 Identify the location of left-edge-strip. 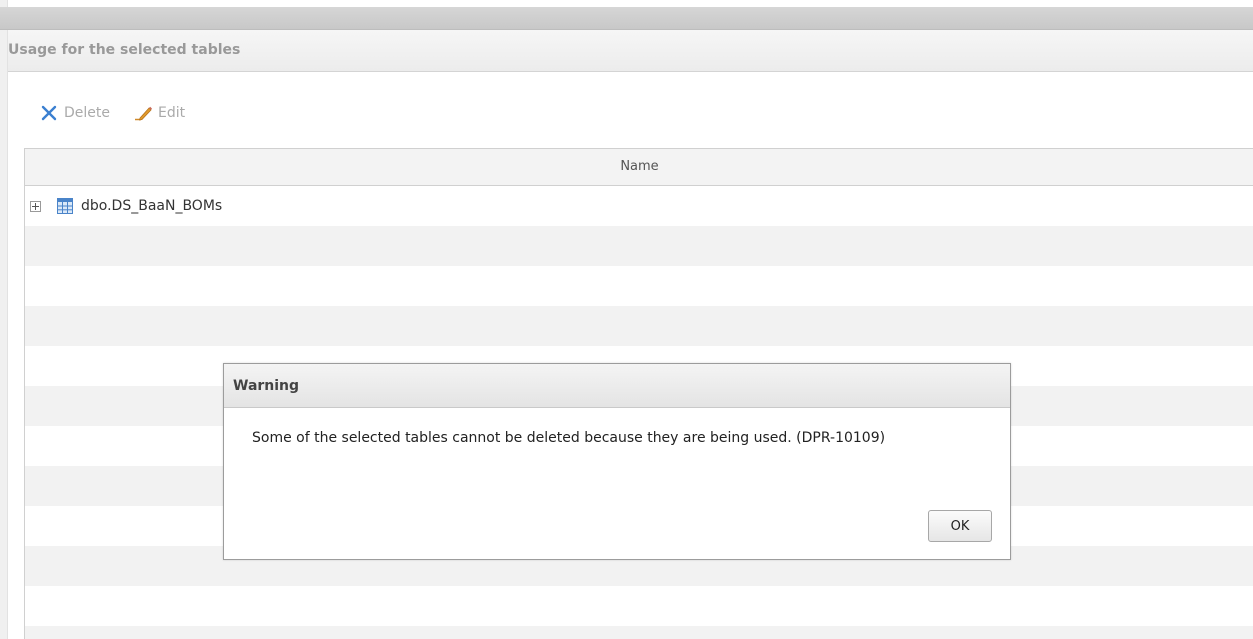
(4, 319).